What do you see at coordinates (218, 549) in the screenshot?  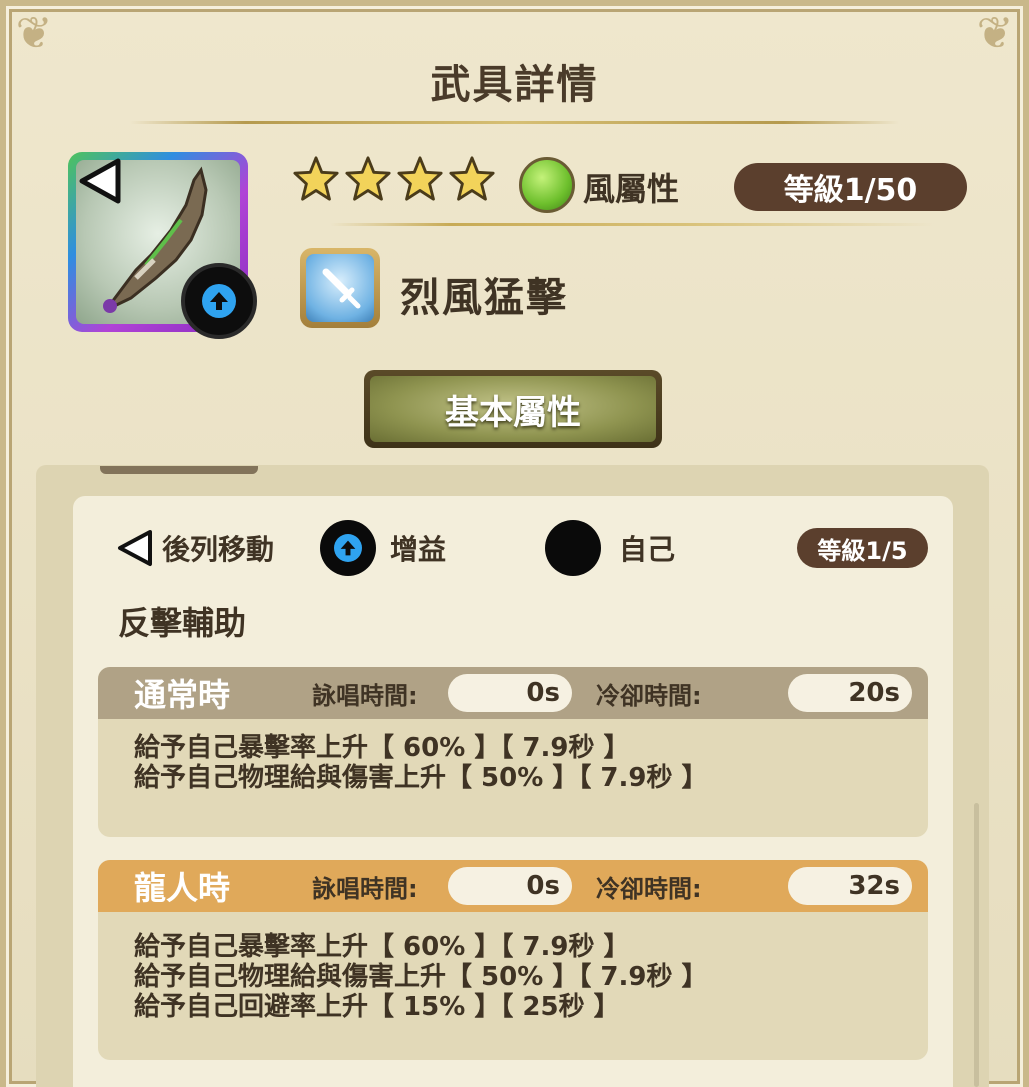 I see `tag-label: 後列移動` at bounding box center [218, 549].